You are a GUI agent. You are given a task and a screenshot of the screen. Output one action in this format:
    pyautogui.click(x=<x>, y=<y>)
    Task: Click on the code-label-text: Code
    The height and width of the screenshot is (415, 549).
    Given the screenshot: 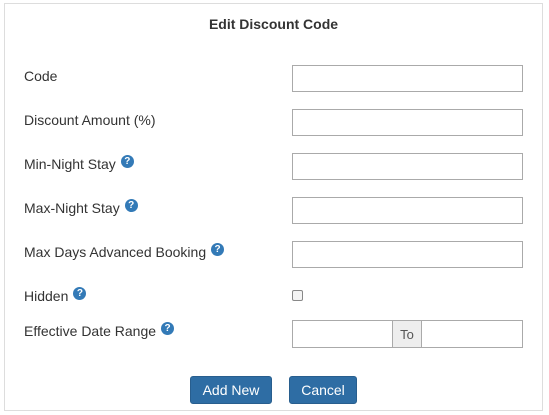 What is the action you would take?
    pyautogui.click(x=41, y=76)
    